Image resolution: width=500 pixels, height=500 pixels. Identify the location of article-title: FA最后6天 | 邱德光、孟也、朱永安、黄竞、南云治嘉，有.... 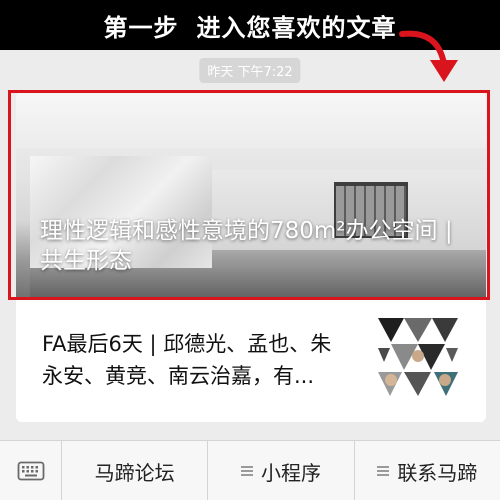
(187, 360).